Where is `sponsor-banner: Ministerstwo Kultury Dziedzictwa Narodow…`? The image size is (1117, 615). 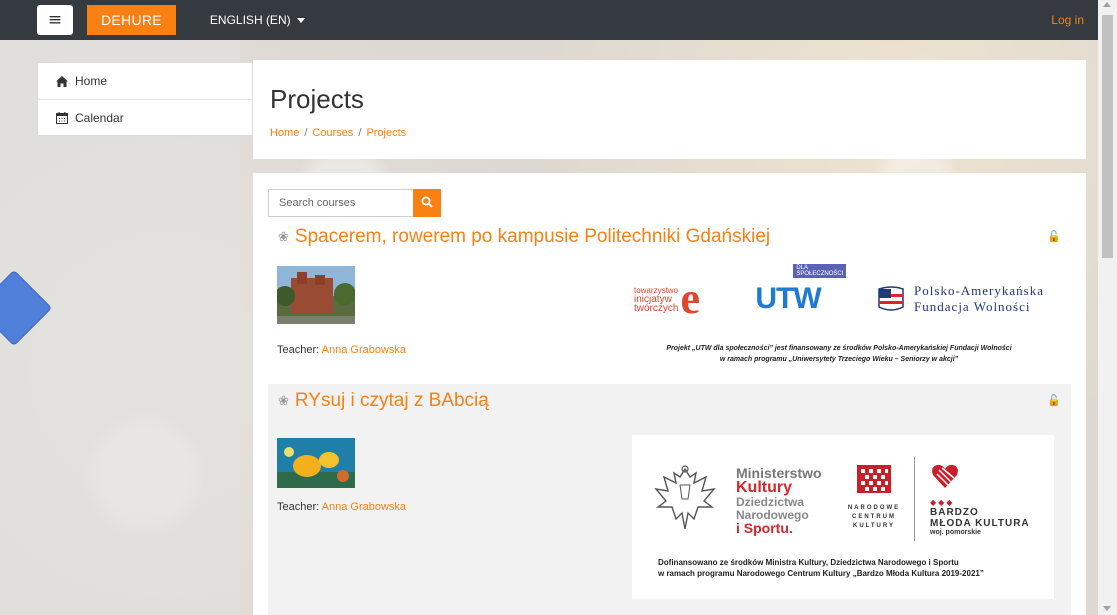
sponsor-banner: Ministerstwo Kultury Dziedzictwa Narodow… is located at coordinates (843, 517).